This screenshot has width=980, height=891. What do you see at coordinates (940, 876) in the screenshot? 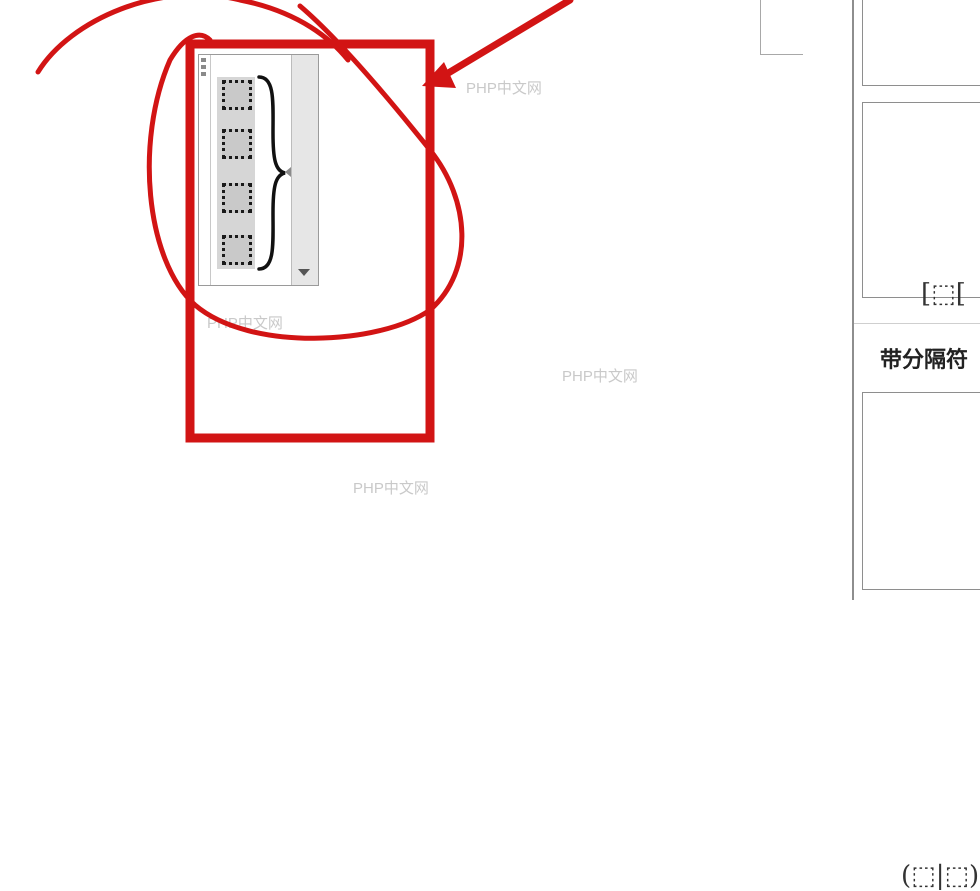
I see `template-preview: (⬚|⬚)` at bounding box center [940, 876].